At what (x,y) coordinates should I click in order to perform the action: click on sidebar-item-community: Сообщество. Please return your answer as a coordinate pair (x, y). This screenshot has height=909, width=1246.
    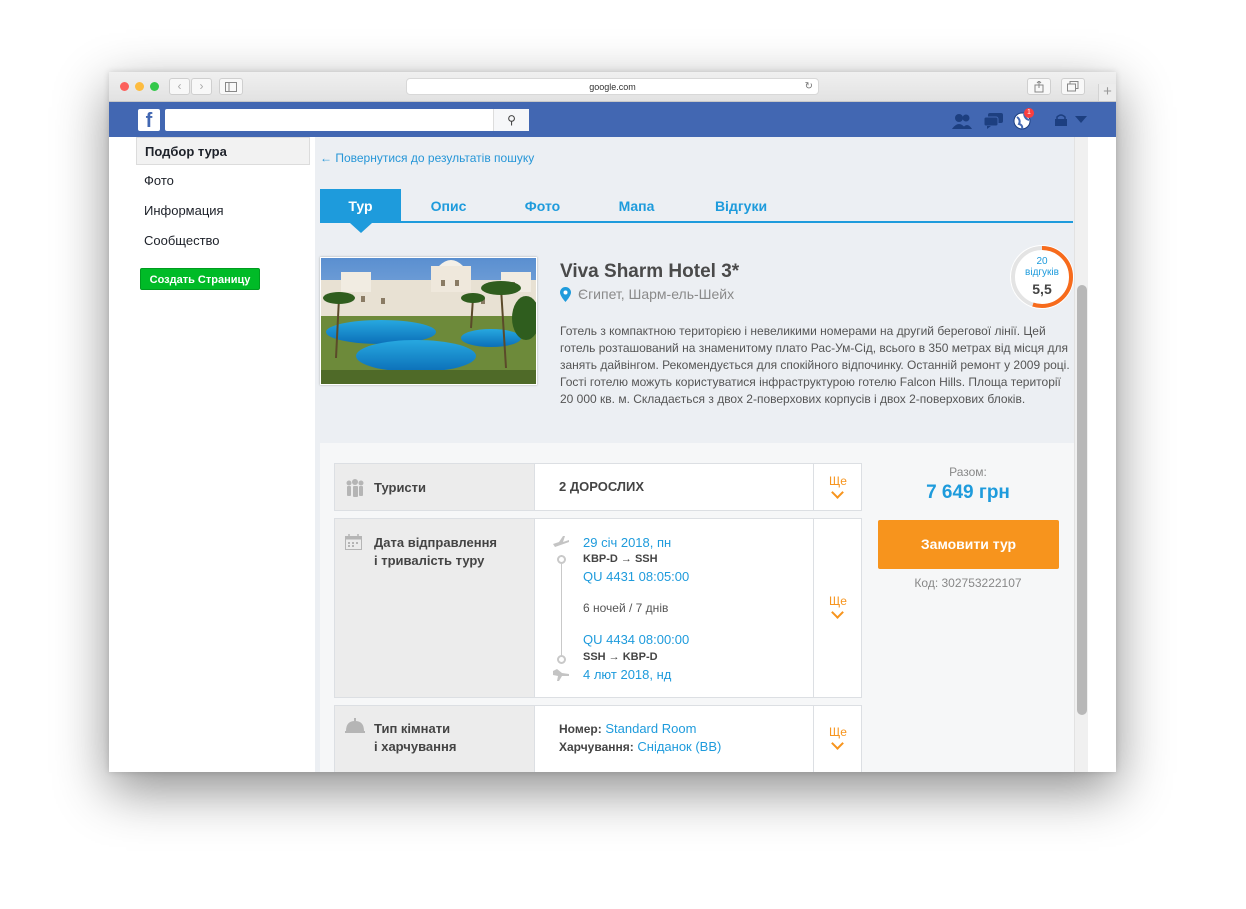
    Looking at the image, I should click on (223, 241).